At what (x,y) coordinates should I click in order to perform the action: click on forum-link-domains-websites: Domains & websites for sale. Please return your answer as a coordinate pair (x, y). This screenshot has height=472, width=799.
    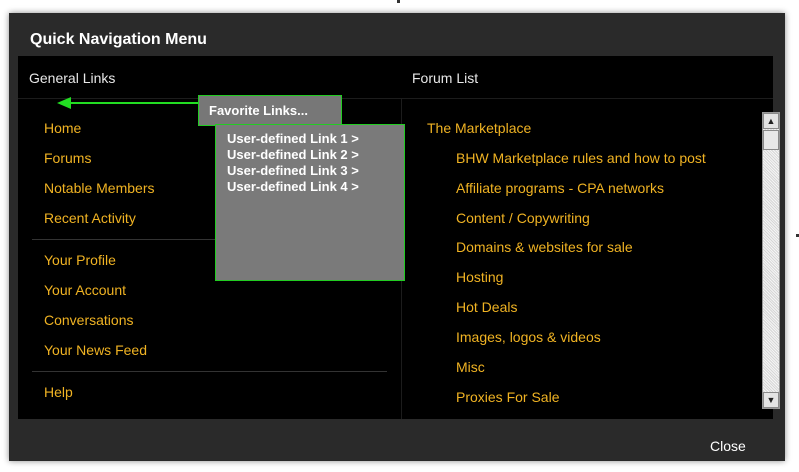
    Looking at the image, I should click on (544, 247).